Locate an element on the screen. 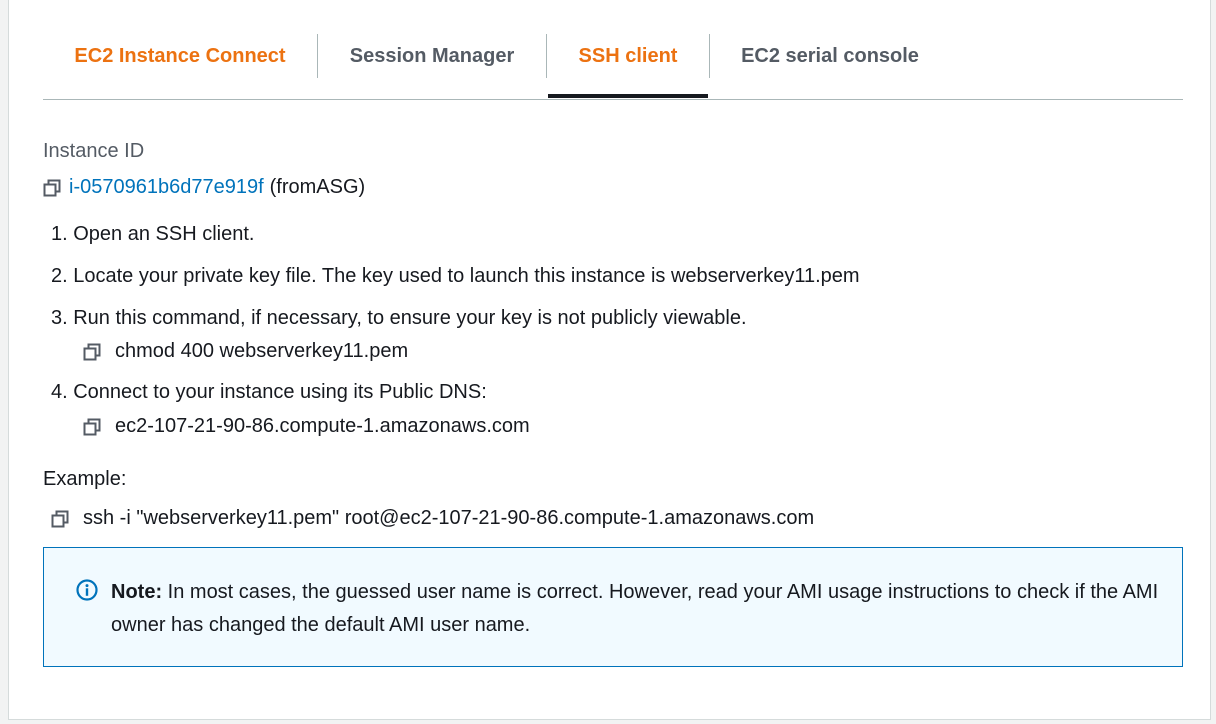  chmod-command-row: chmod 400 webserverkey11.pem is located at coordinates (245, 351).